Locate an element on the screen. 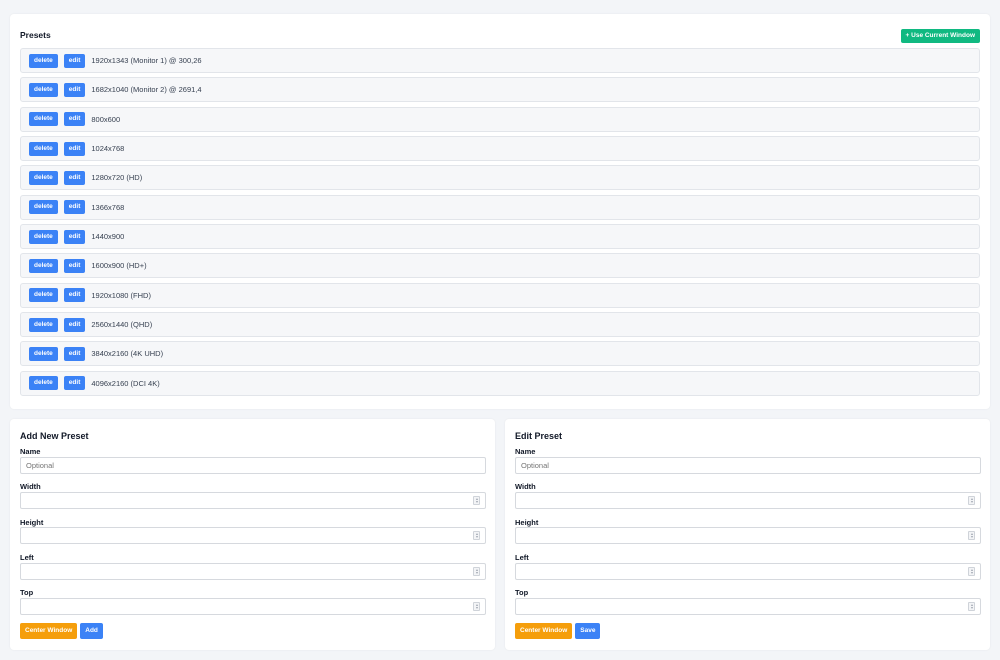  preset-label: 800x600 is located at coordinates (106, 119).